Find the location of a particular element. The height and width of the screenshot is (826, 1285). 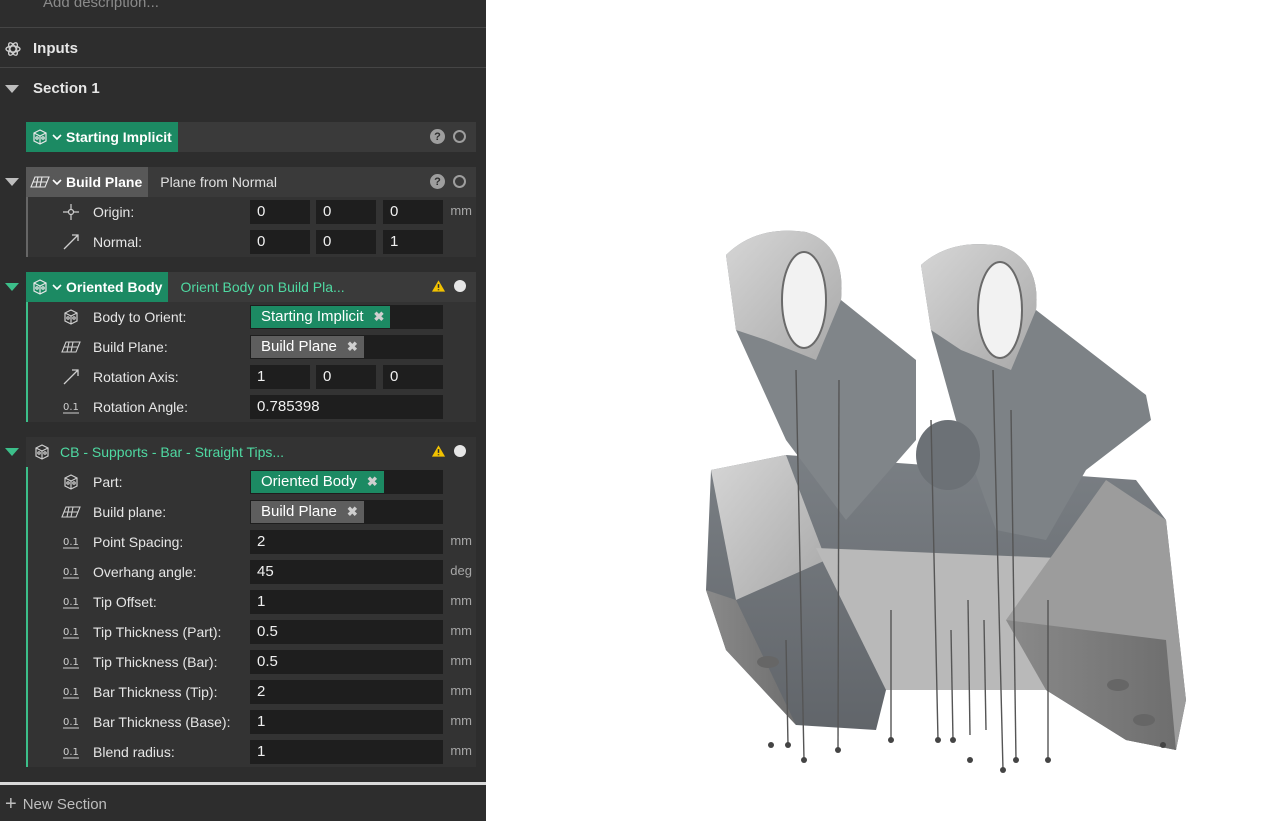

inputs-icon is located at coordinates (13, 49).